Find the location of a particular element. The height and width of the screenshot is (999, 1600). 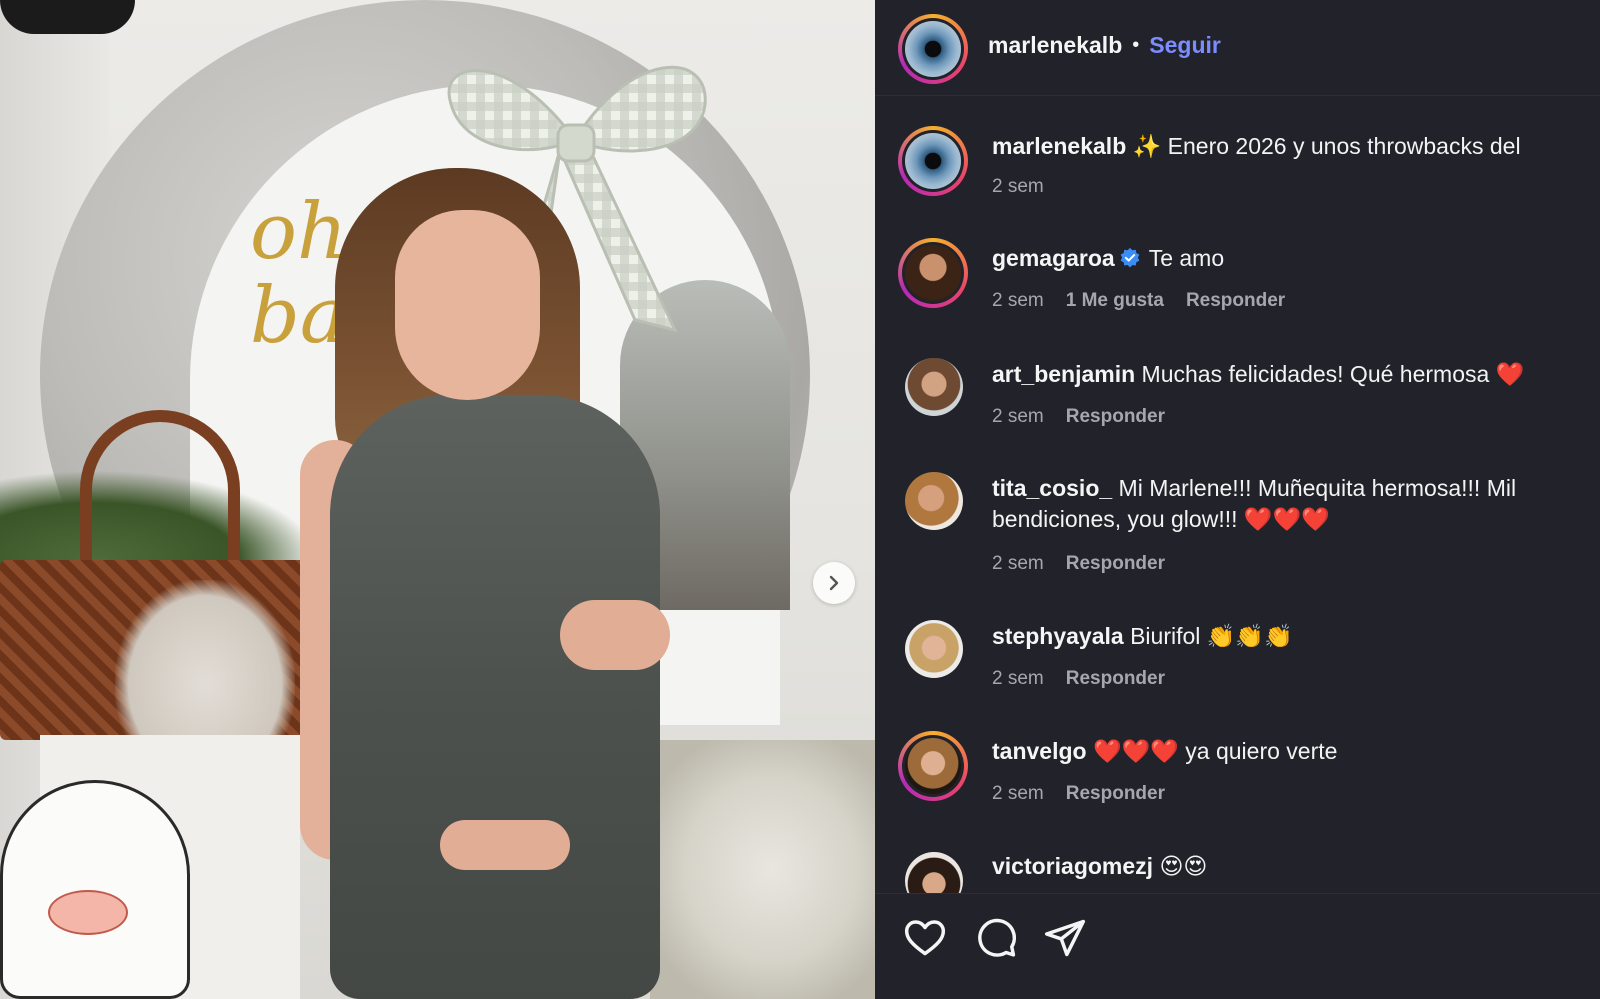

verified-badge-icon is located at coordinates (1130, 257).